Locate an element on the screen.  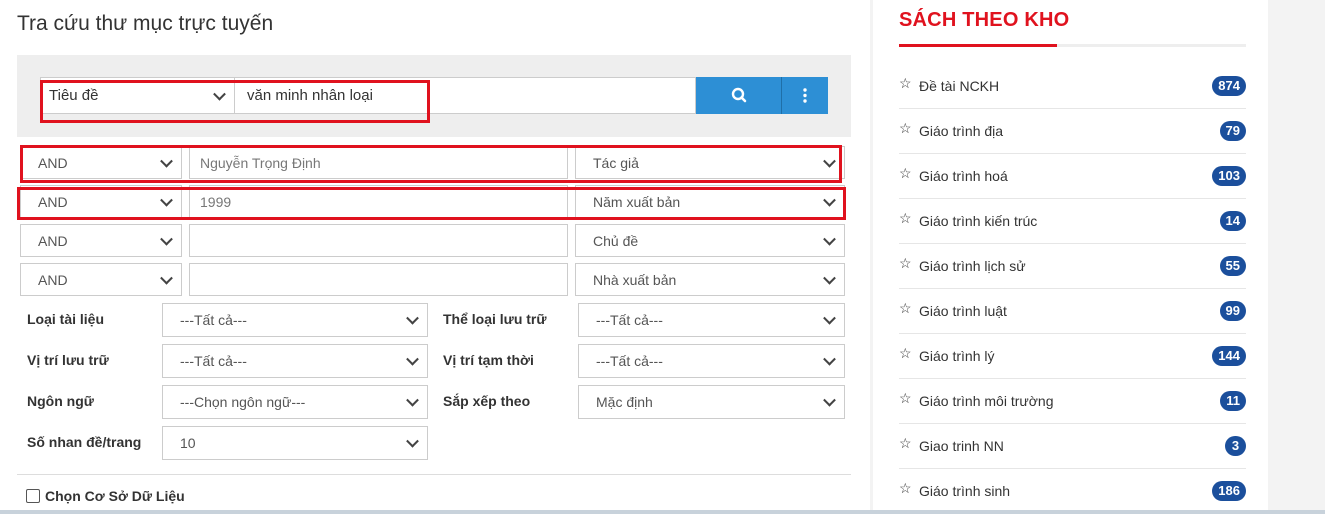
vertical-dots-icon is located at coordinates (805, 95).